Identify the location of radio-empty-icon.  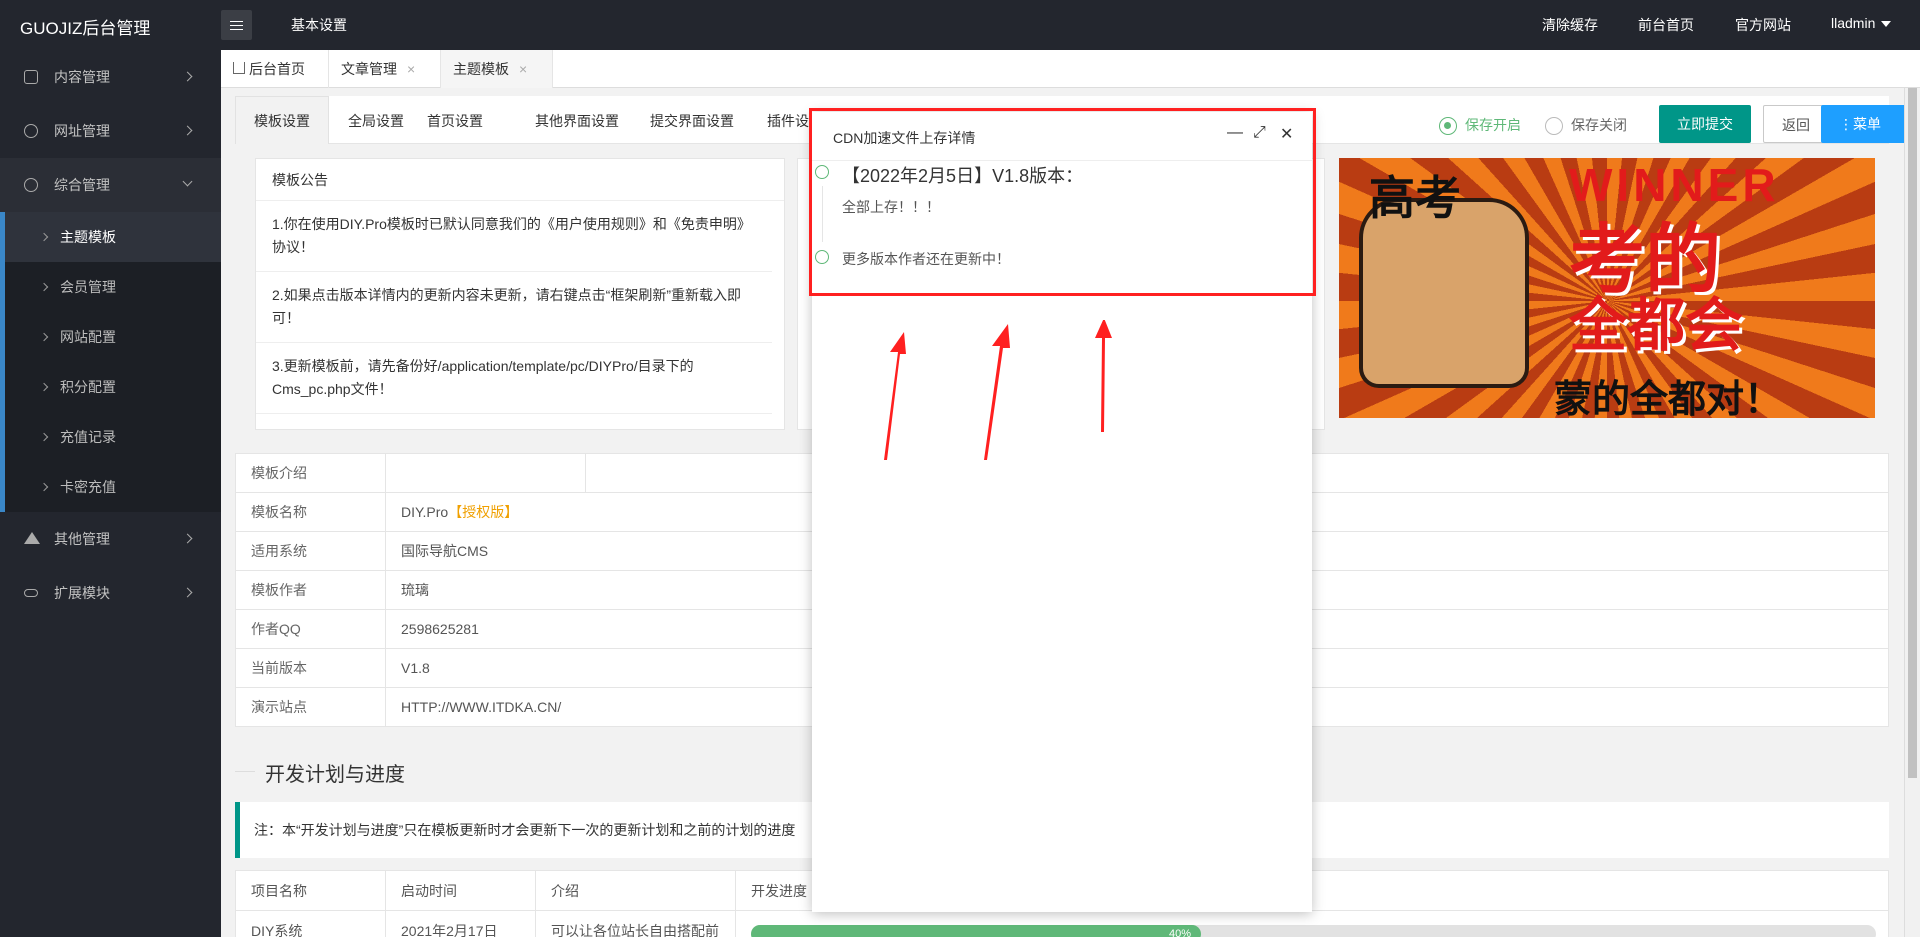
(1554, 126).